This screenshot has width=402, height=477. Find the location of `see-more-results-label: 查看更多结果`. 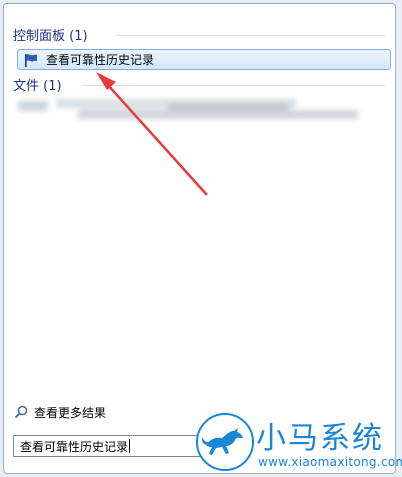

see-more-results-label: 查看更多结果 is located at coordinates (70, 413).